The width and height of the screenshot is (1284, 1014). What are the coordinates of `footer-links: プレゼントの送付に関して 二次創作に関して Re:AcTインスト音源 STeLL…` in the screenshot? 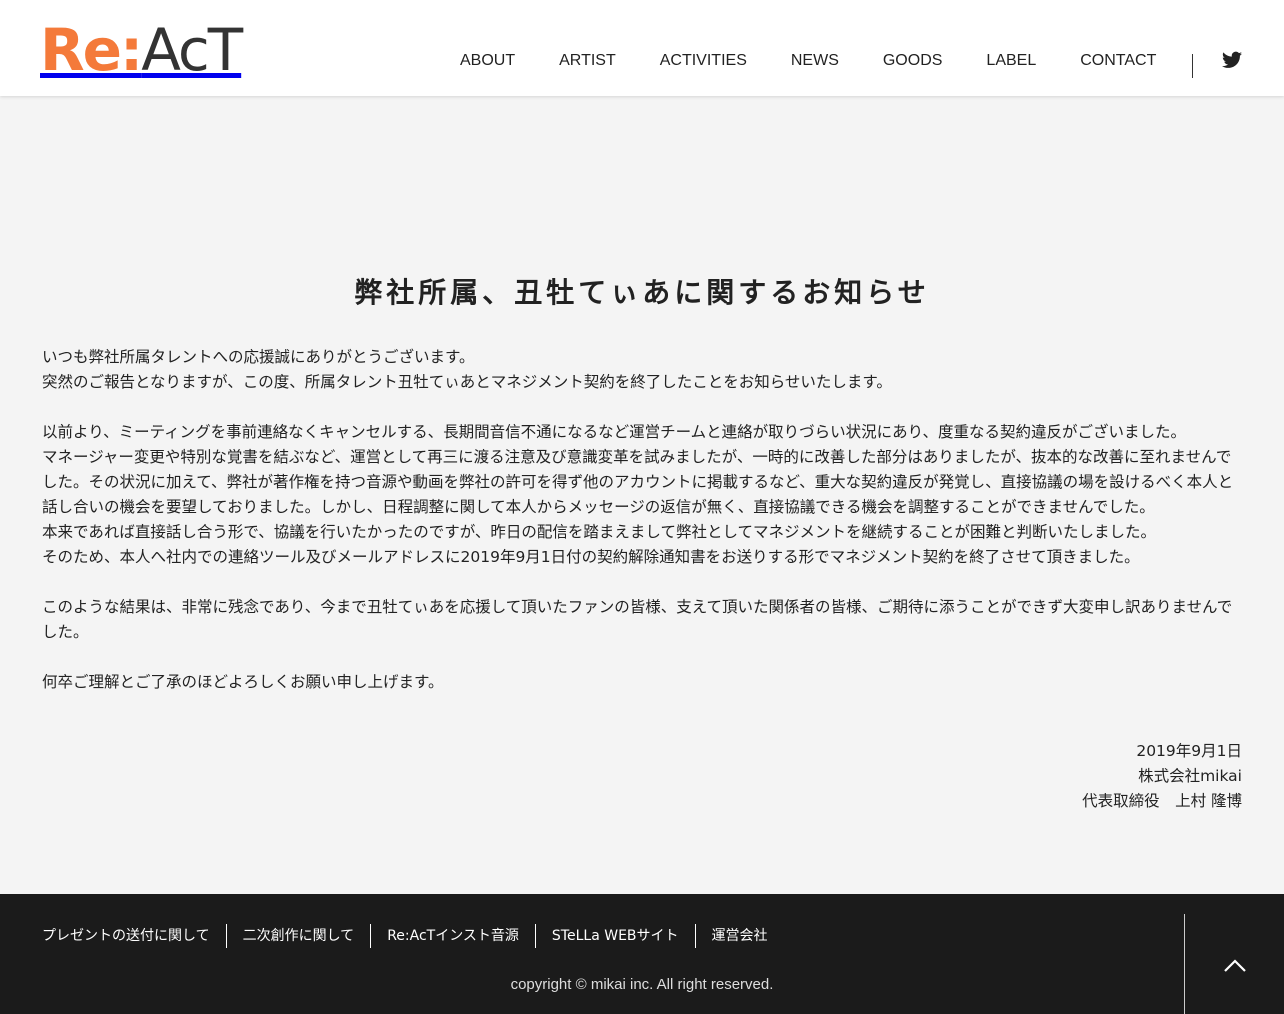 It's located at (405, 936).